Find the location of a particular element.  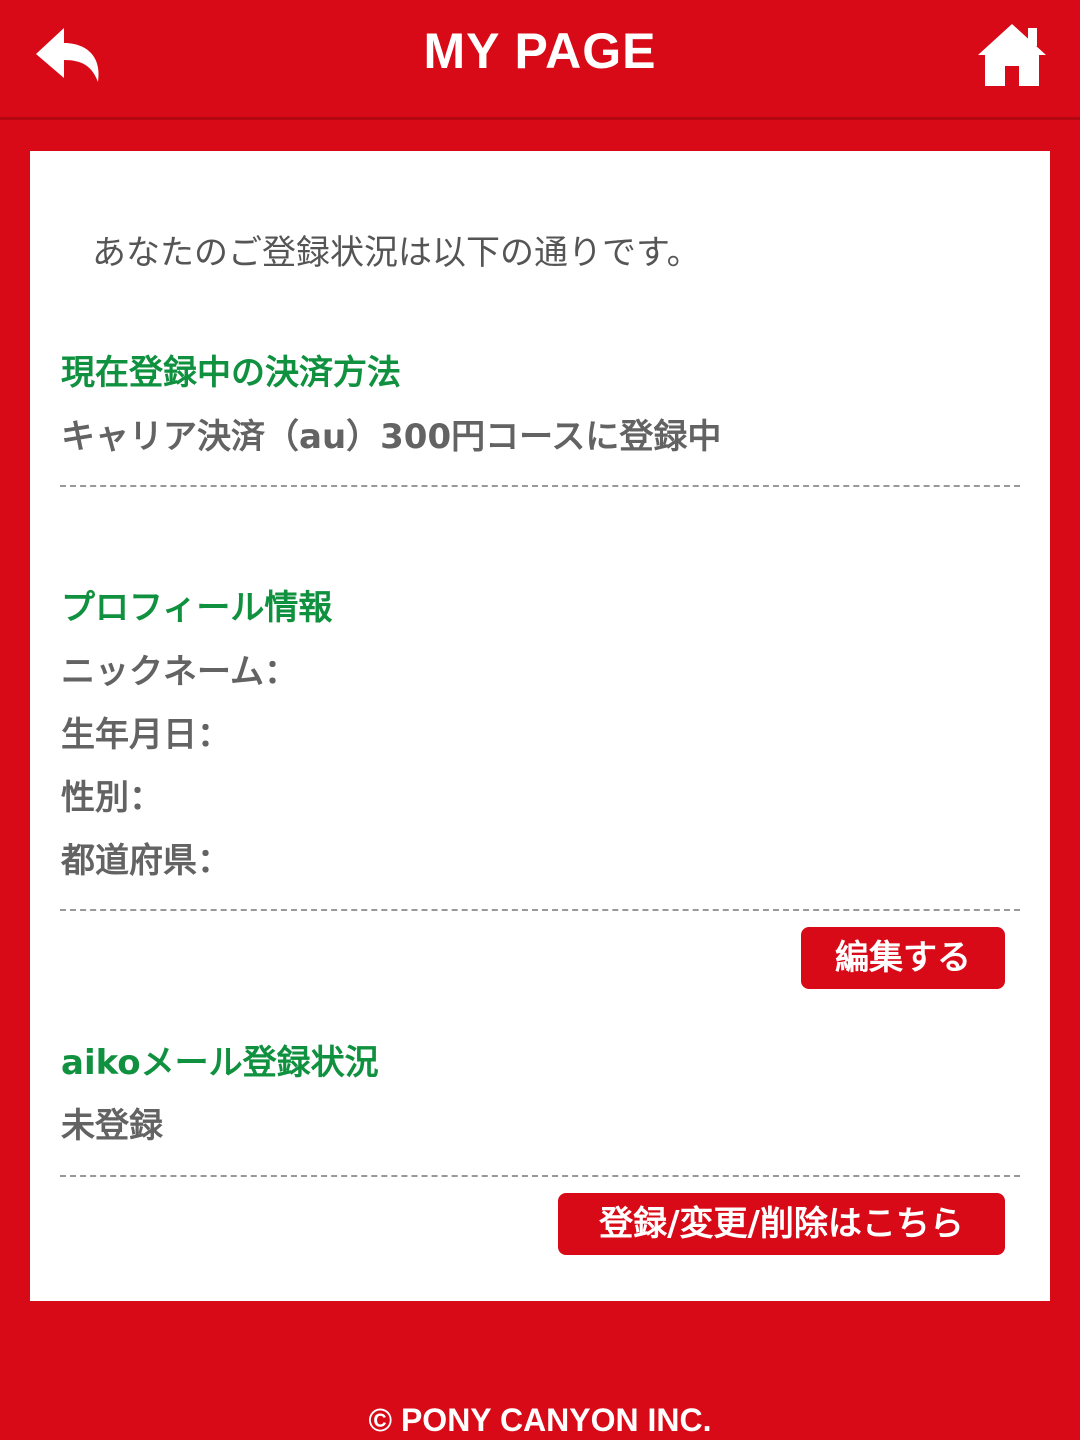

field-label: ニックネーム： is located at coordinates (179, 672).